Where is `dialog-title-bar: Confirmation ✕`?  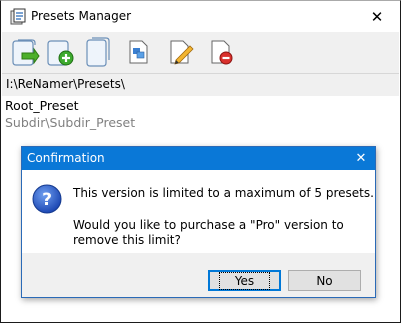 dialog-title-bar: Confirmation ✕ is located at coordinates (198, 158).